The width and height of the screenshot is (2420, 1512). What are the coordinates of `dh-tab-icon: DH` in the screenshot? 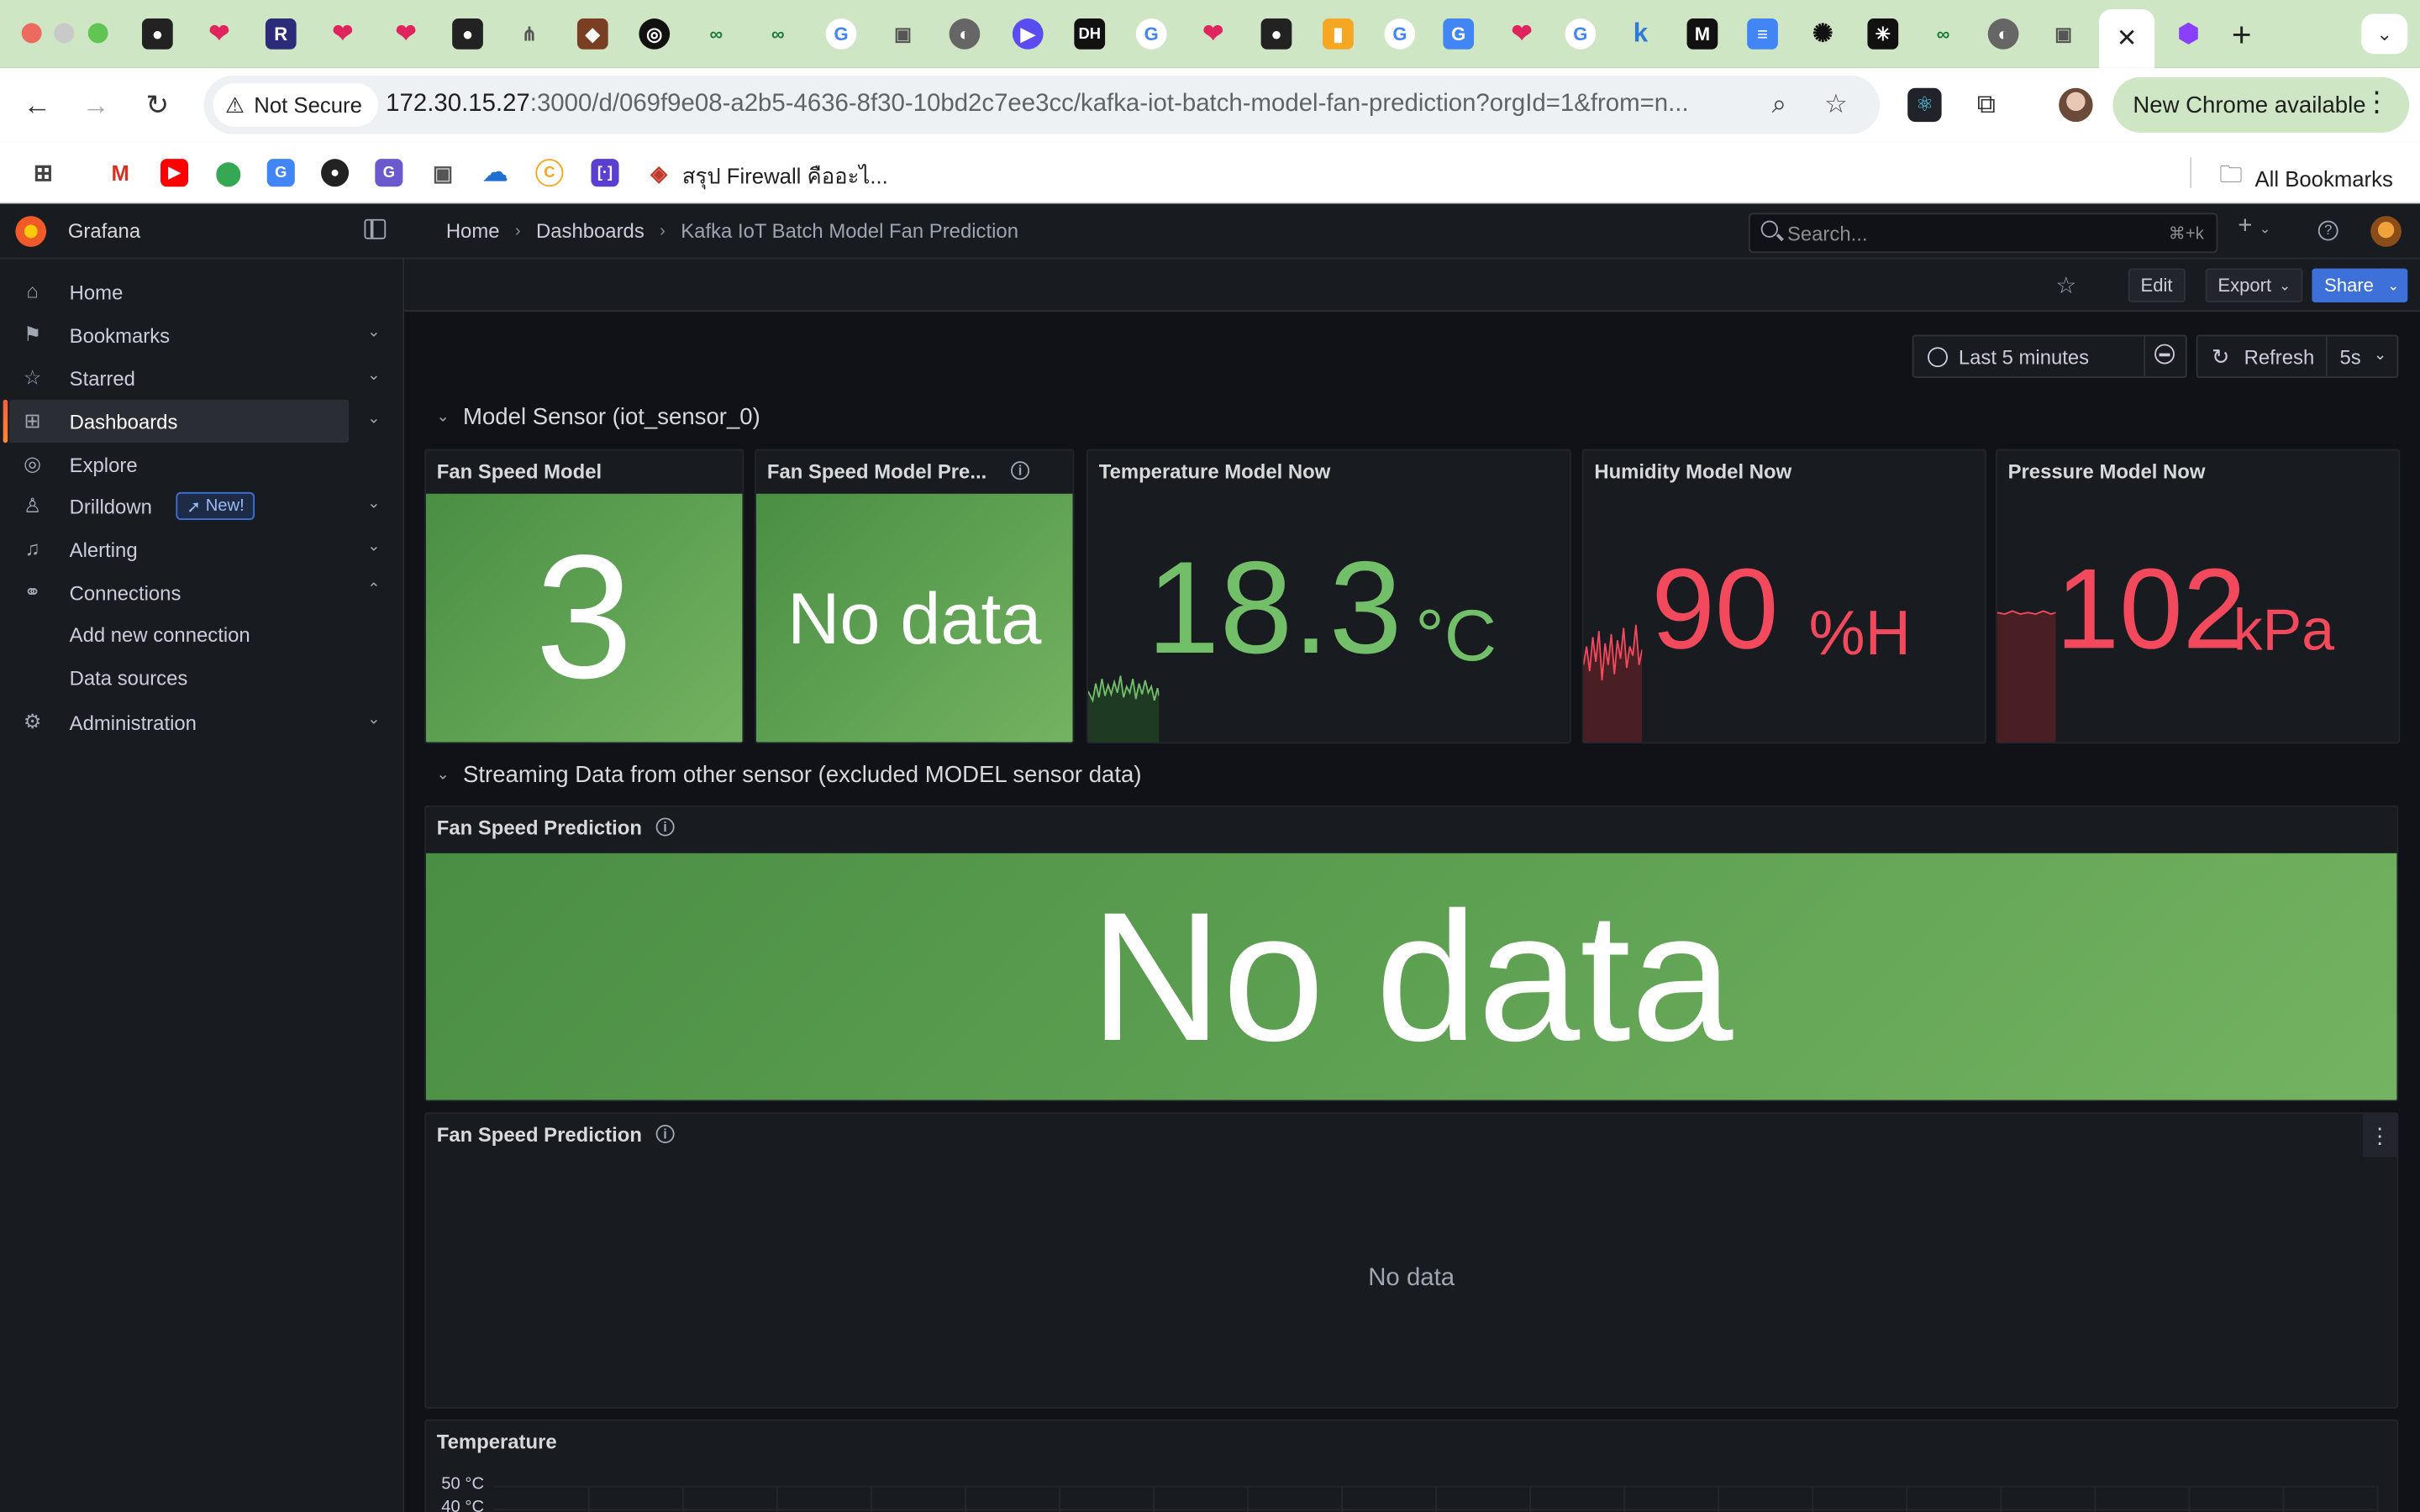 It's located at (1090, 34).